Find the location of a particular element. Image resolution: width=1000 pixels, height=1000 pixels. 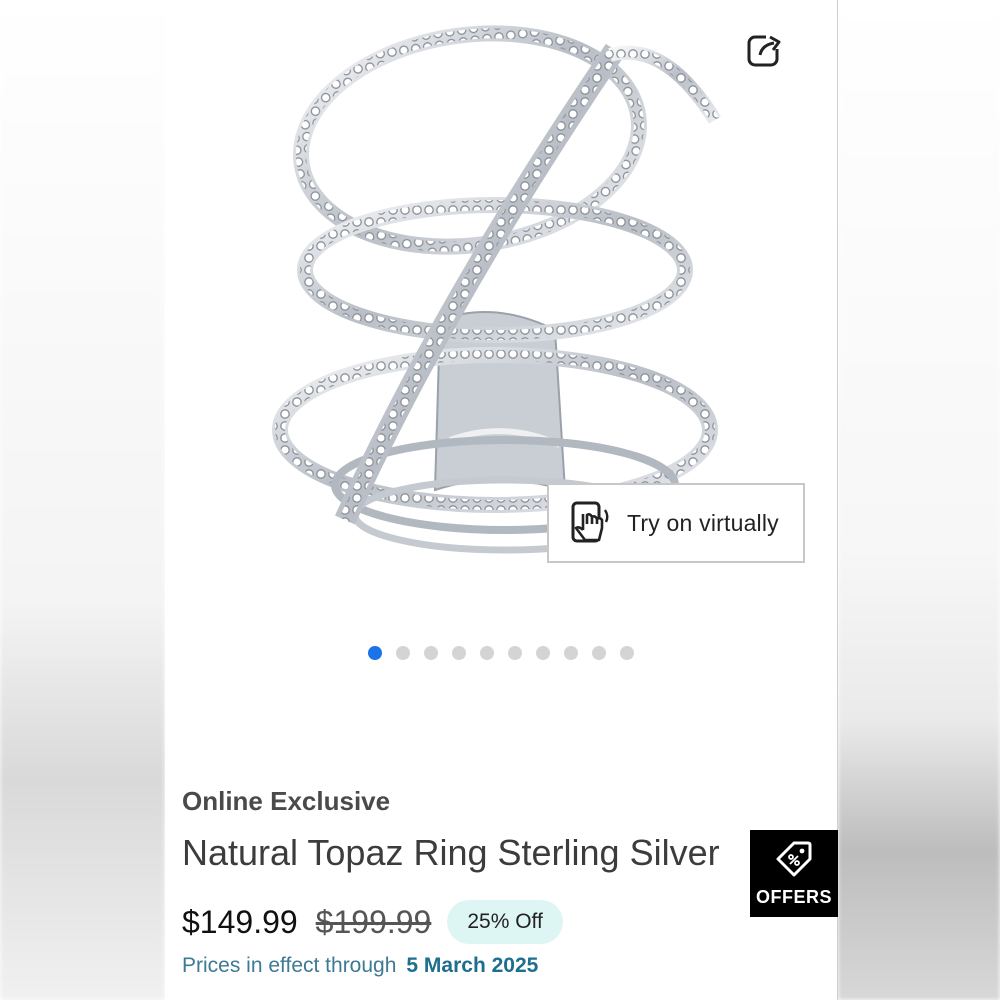

share-icon is located at coordinates (764, 50).